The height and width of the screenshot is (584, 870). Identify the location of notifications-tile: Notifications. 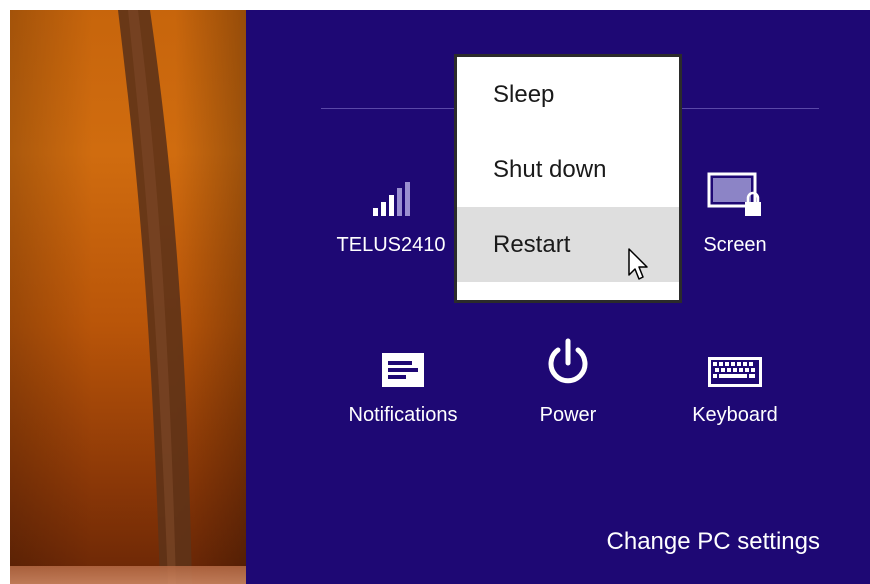
(403, 383).